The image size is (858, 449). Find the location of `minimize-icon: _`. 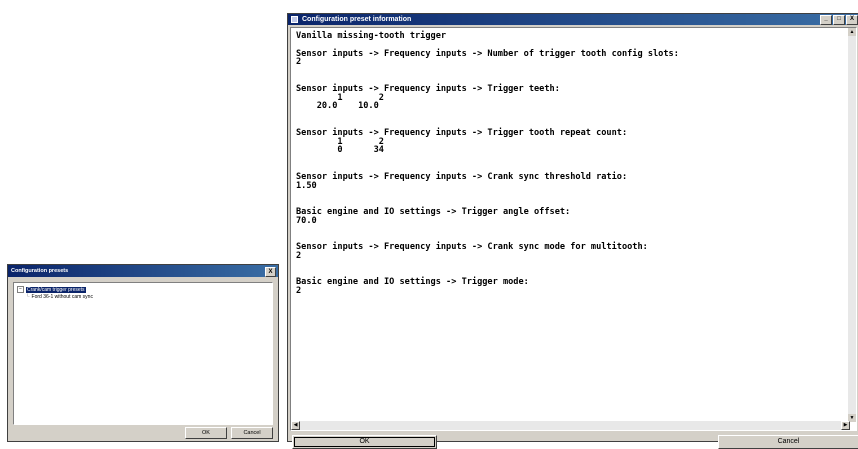

minimize-icon: _ is located at coordinates (826, 20).